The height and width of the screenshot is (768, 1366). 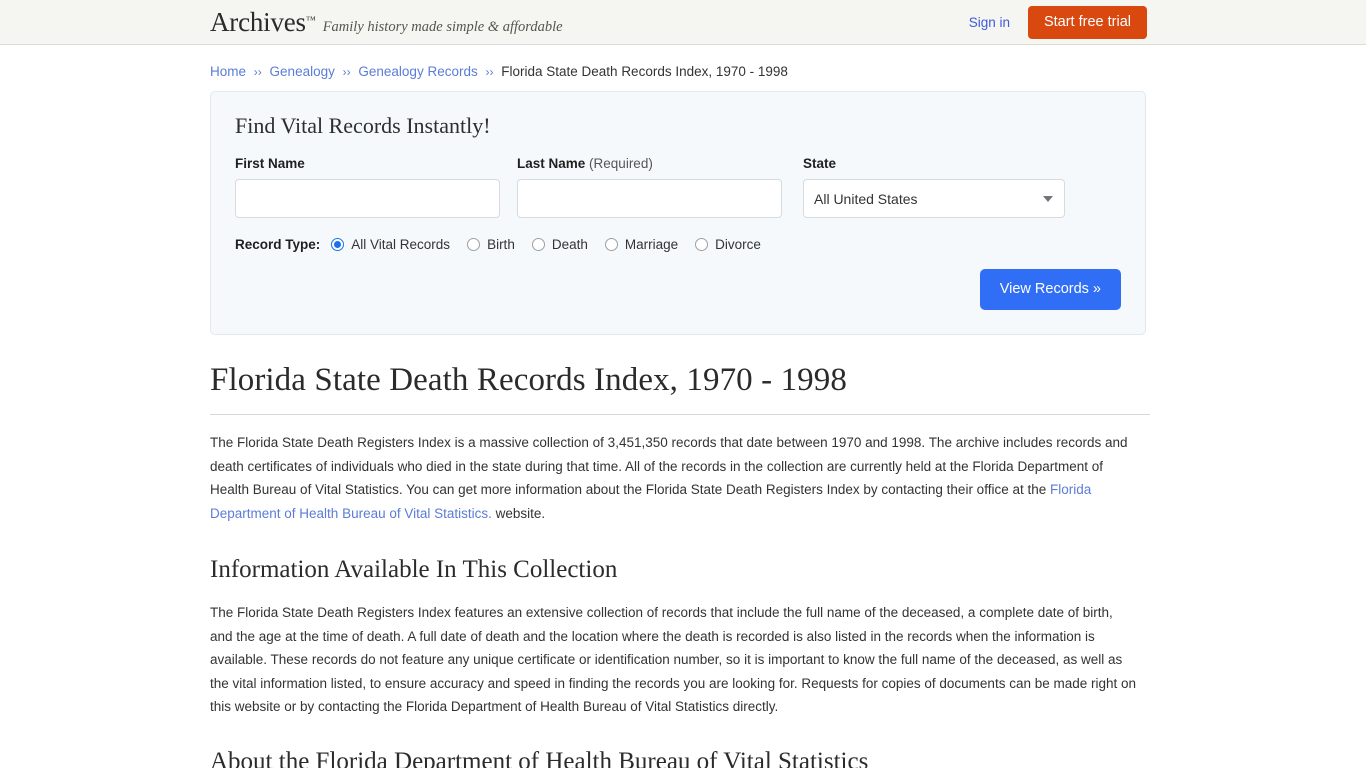 What do you see at coordinates (649, 199) in the screenshot?
I see `last-name-input` at bounding box center [649, 199].